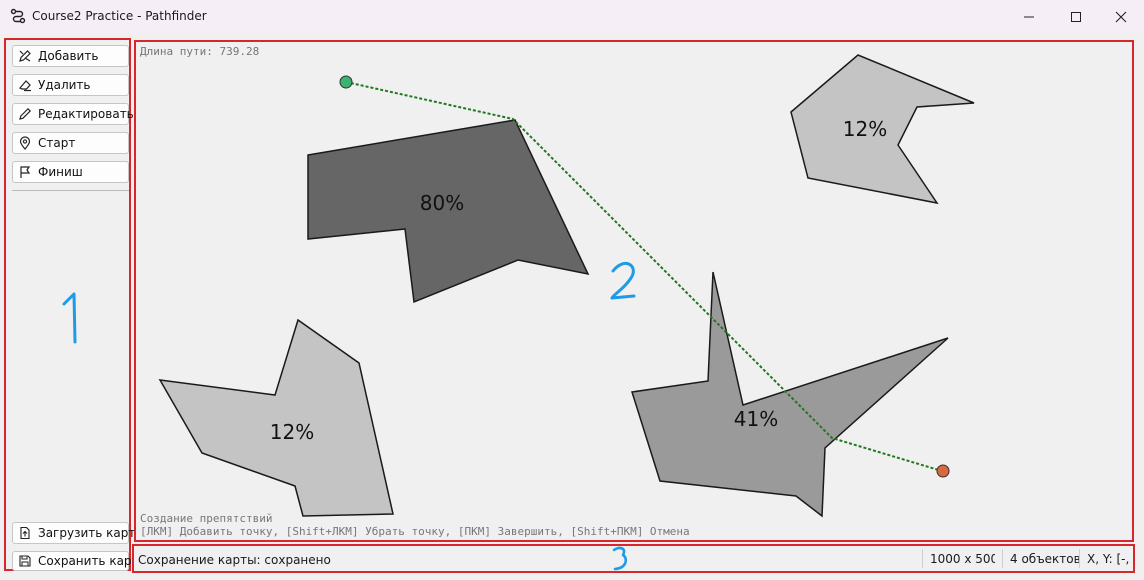 The image size is (1144, 580). I want to click on close-button, so click(1121, 17).